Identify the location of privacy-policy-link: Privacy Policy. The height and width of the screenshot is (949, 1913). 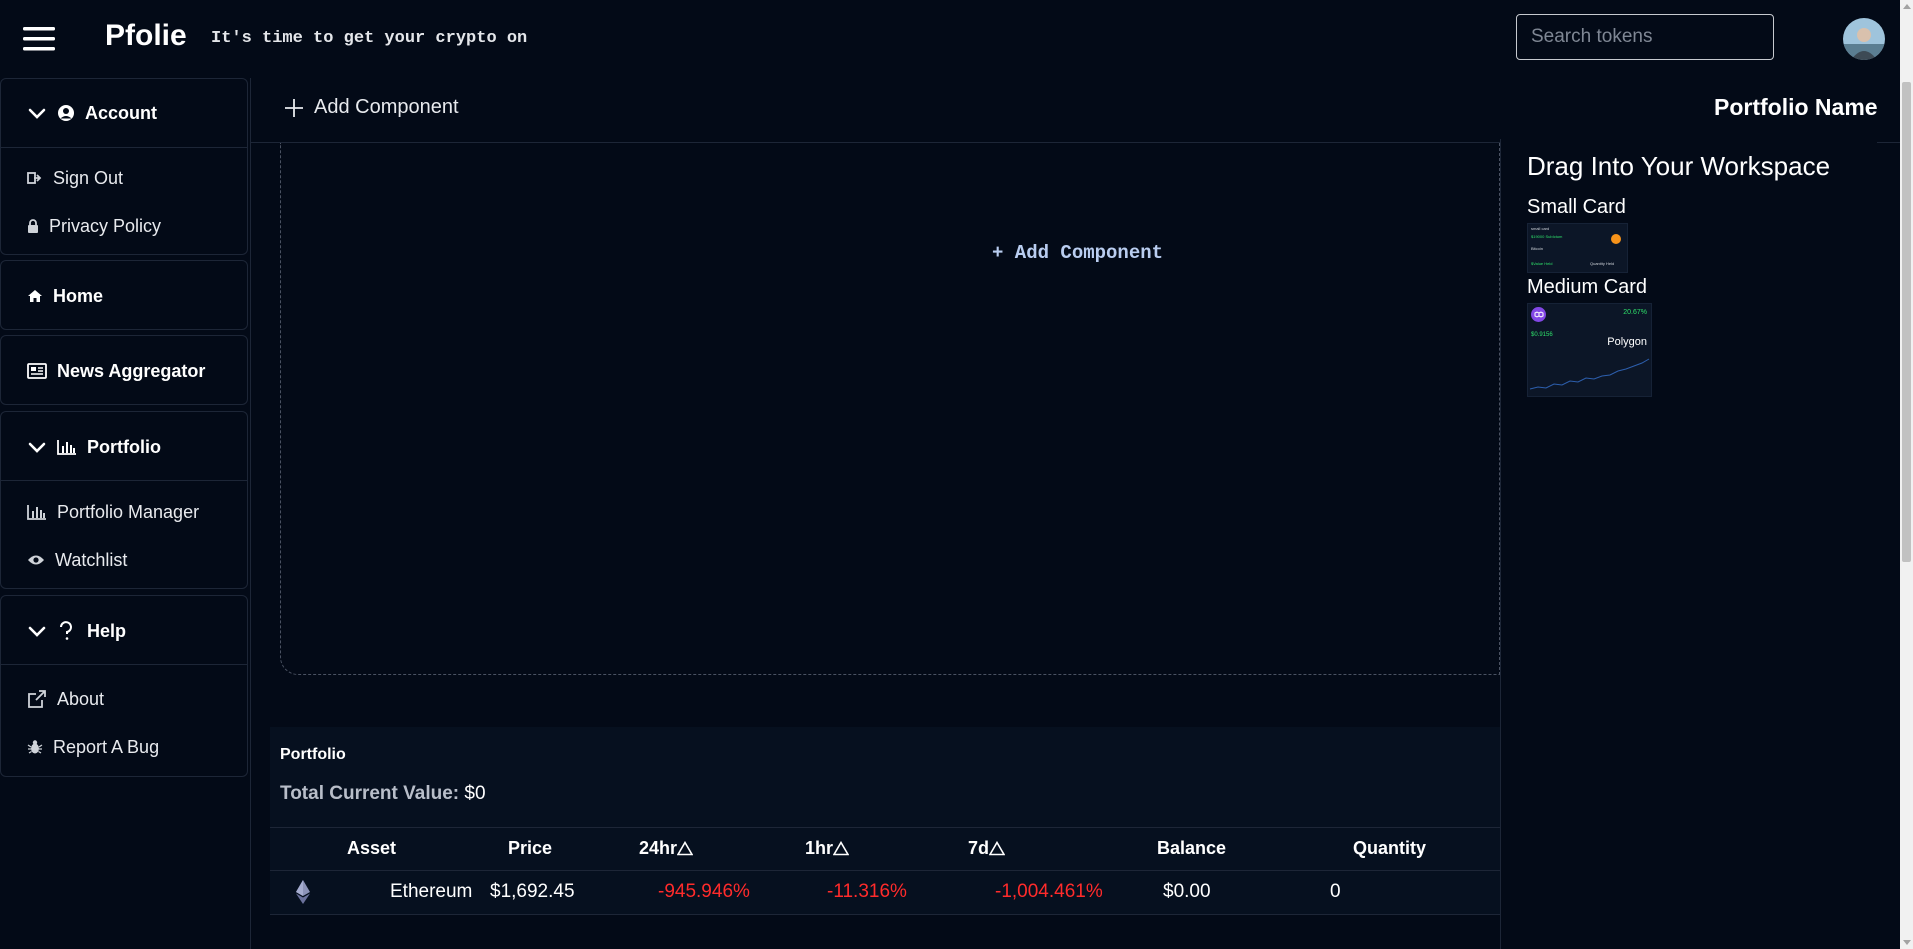
(94, 226).